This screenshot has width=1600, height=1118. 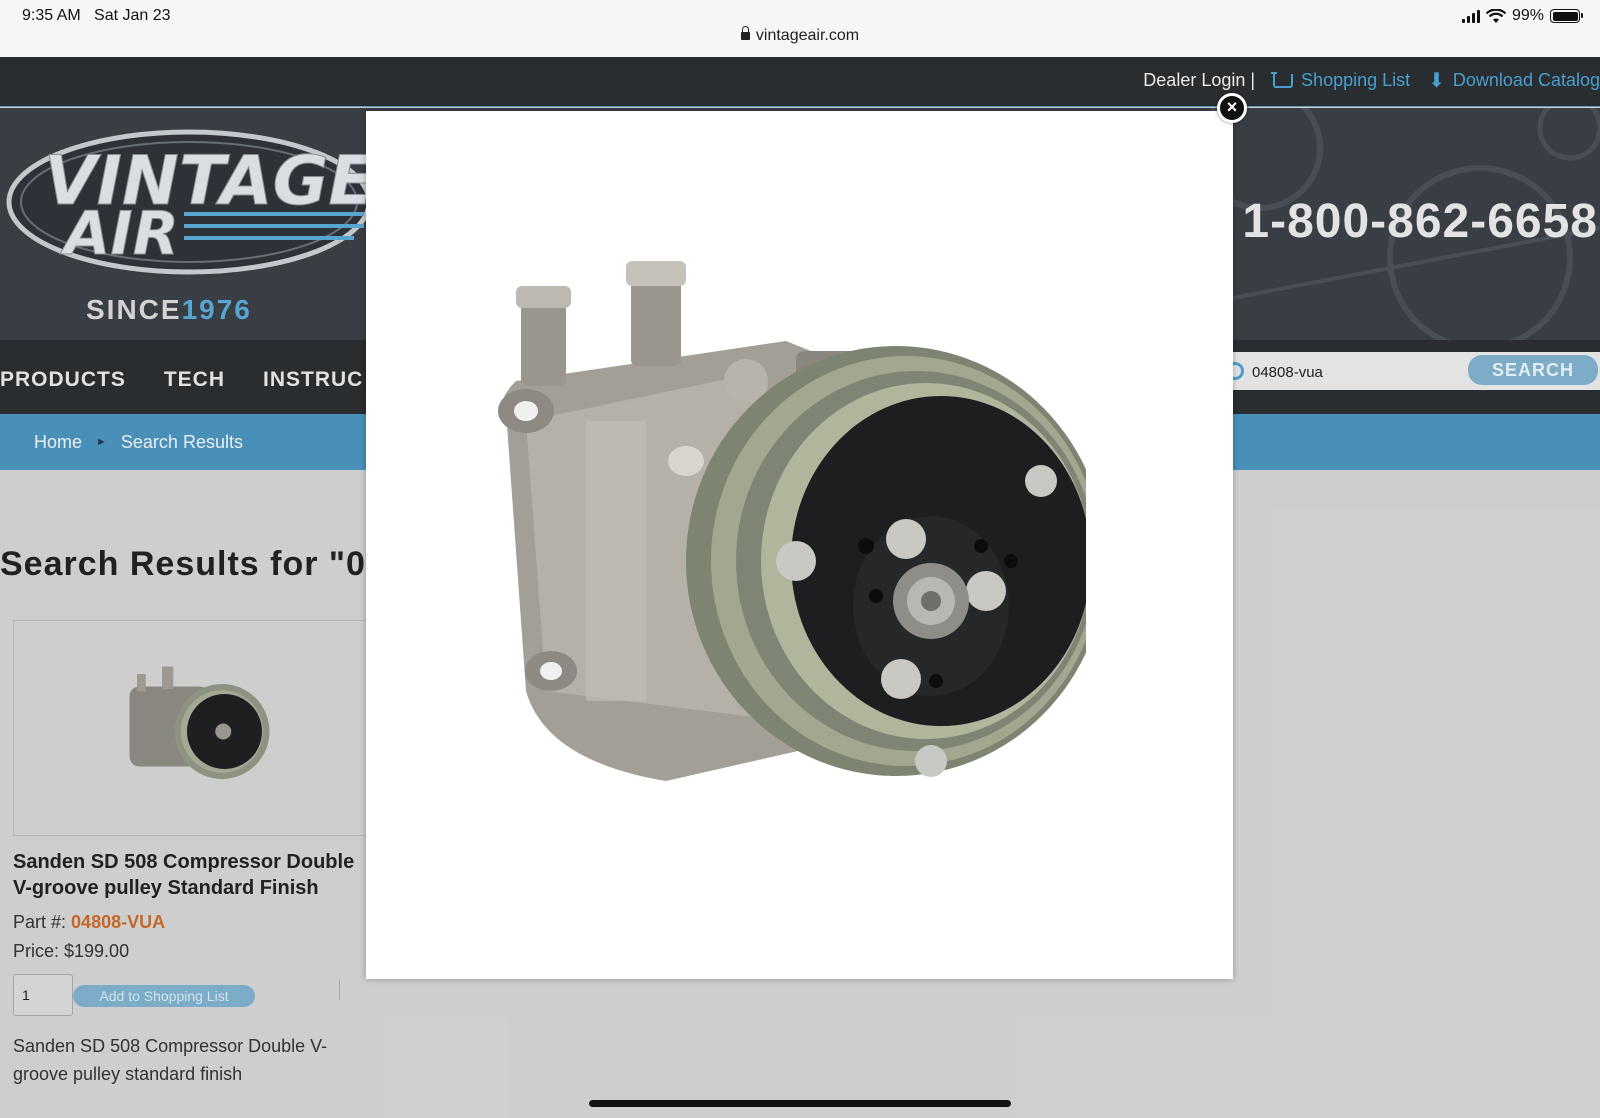 I want to click on lock-icon, so click(x=745, y=33).